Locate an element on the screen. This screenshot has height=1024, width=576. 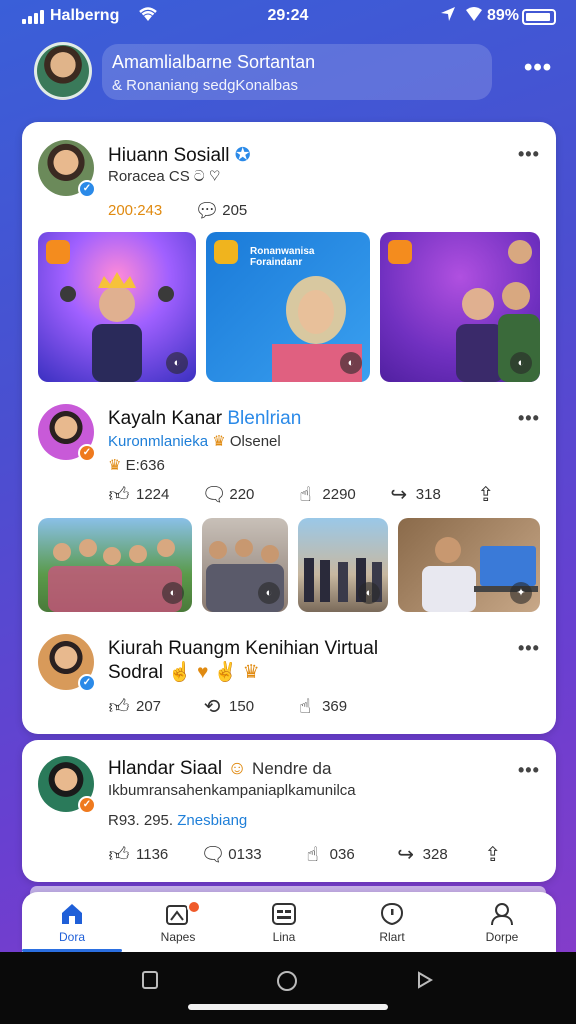
status-bar: Halberng 29:24 89% is located at coordinates (288, 17).